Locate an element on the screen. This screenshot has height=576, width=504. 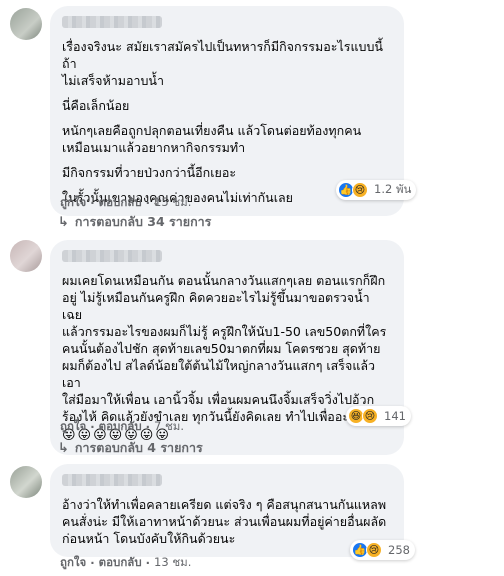
timestamp: 7 ชม. is located at coordinates (169, 427).